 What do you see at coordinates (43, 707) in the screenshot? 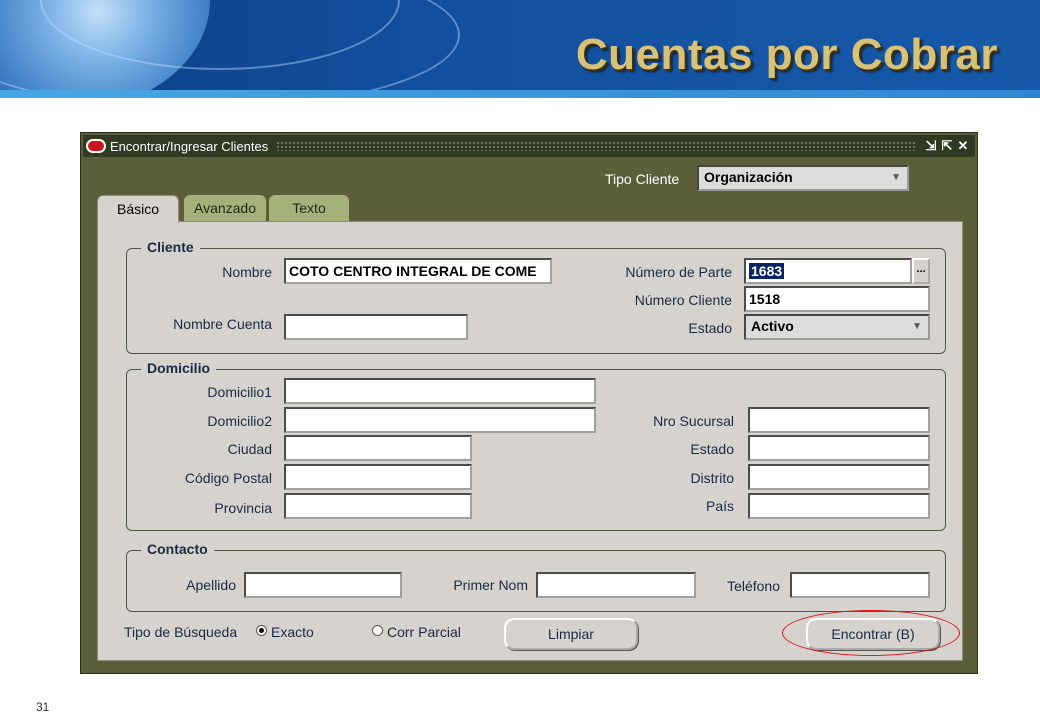
I see `page-number: 31` at bounding box center [43, 707].